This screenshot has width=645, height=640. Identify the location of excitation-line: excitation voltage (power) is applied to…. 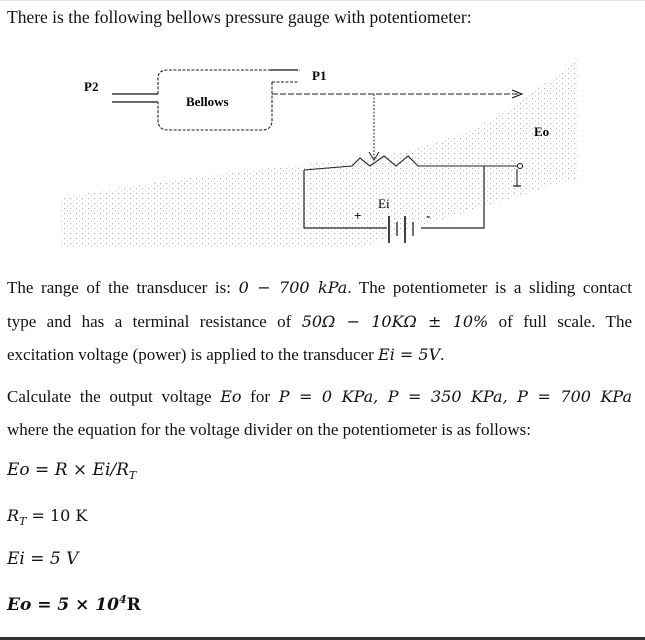
(226, 354).